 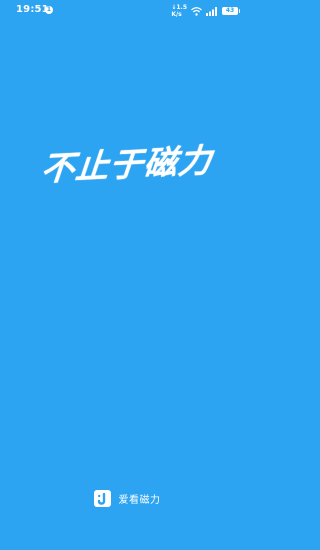 What do you see at coordinates (176, 14) in the screenshot?
I see `network-speed-unit: K/s` at bounding box center [176, 14].